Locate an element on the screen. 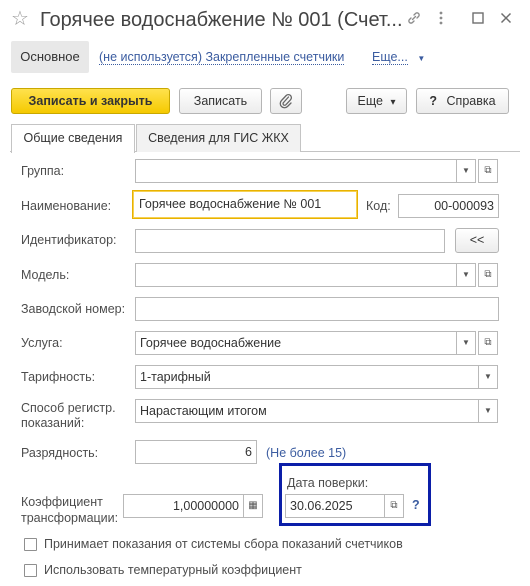 Image resolution: width=530 pixels, height=586 pixels. help-label: Справка is located at coordinates (471, 101).